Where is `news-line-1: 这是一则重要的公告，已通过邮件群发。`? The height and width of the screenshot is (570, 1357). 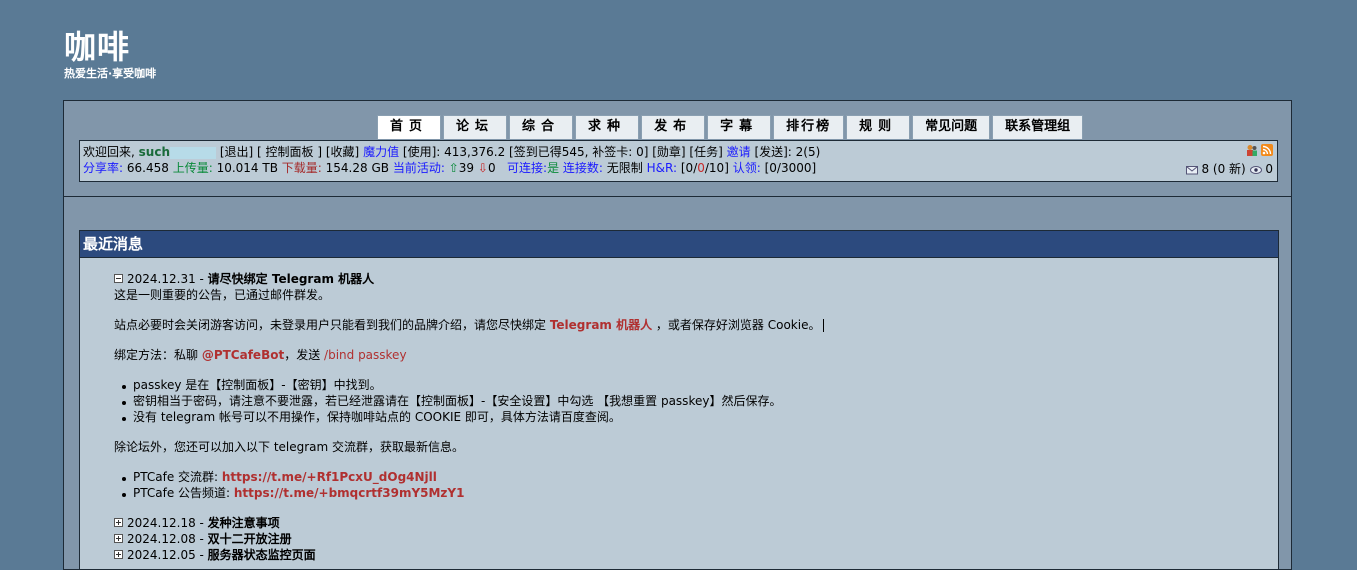
news-line-1: 这是一则重要的公告，已通过邮件群发。 is located at coordinates (222, 295).